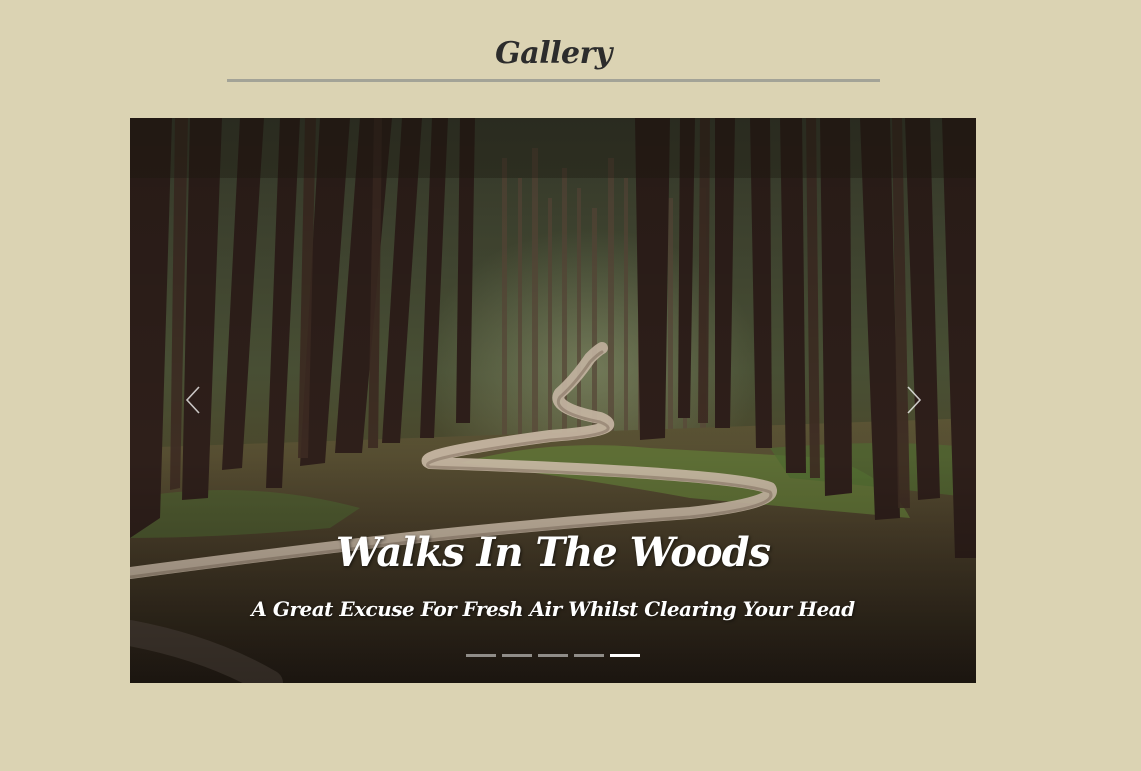  Describe the element at coordinates (553, 80) in the screenshot. I see `title-divider` at that location.